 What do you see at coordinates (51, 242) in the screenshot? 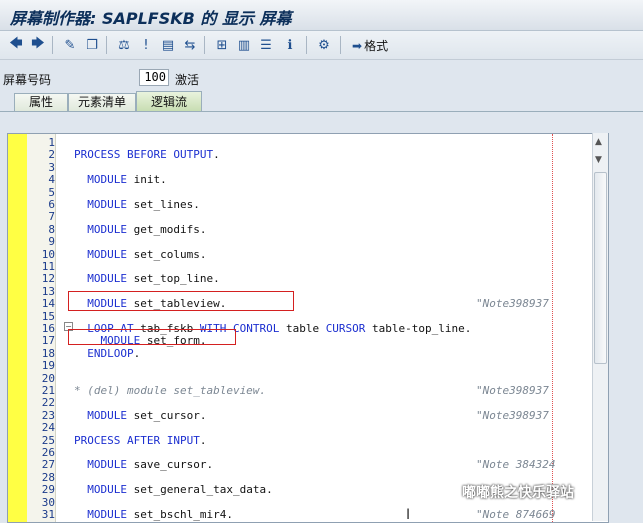
I see `line-number: 9` at bounding box center [51, 242].